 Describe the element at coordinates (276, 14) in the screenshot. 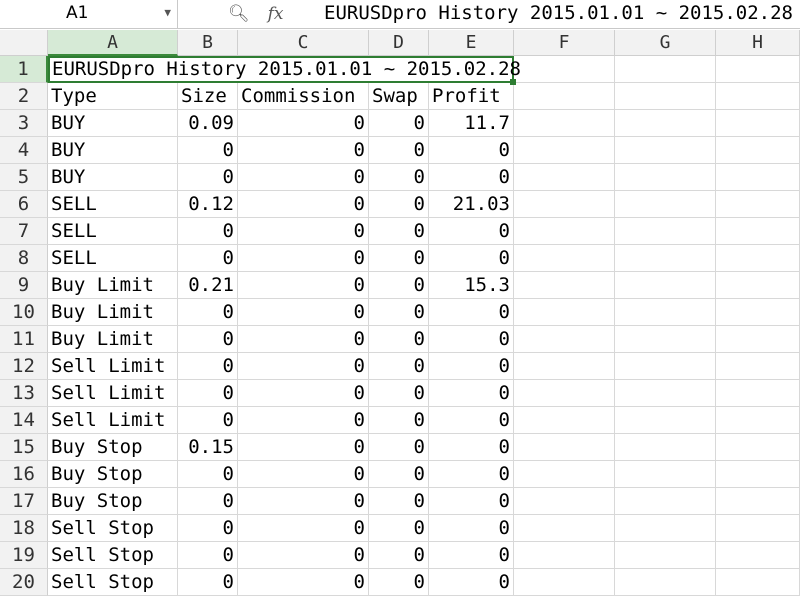

I see `function-icon: fx` at that location.